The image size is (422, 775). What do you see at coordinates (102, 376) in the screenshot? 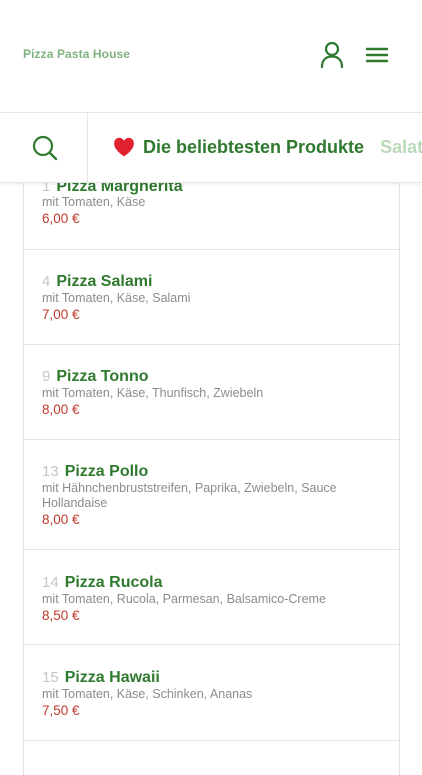
I see `product-name: Pizza Tonno` at bounding box center [102, 376].